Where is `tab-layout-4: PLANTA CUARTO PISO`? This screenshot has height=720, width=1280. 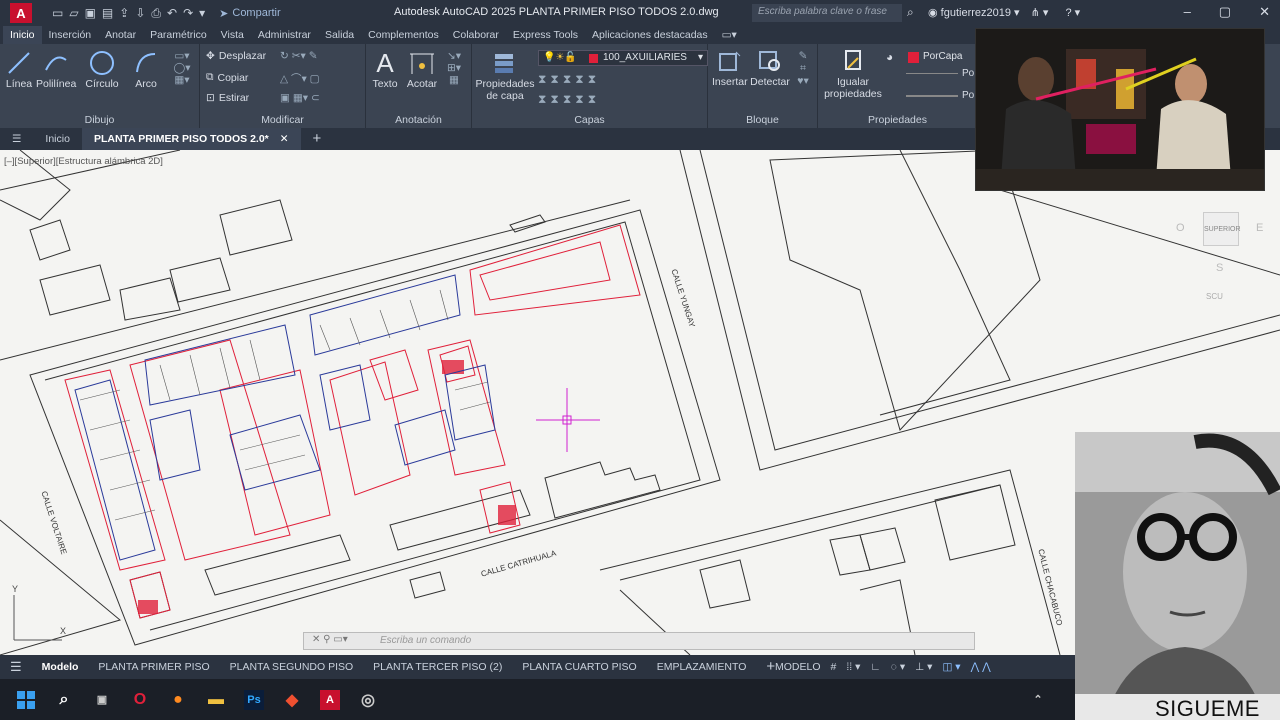 tab-layout-4: PLANTA CUARTO PISO is located at coordinates (579, 667).